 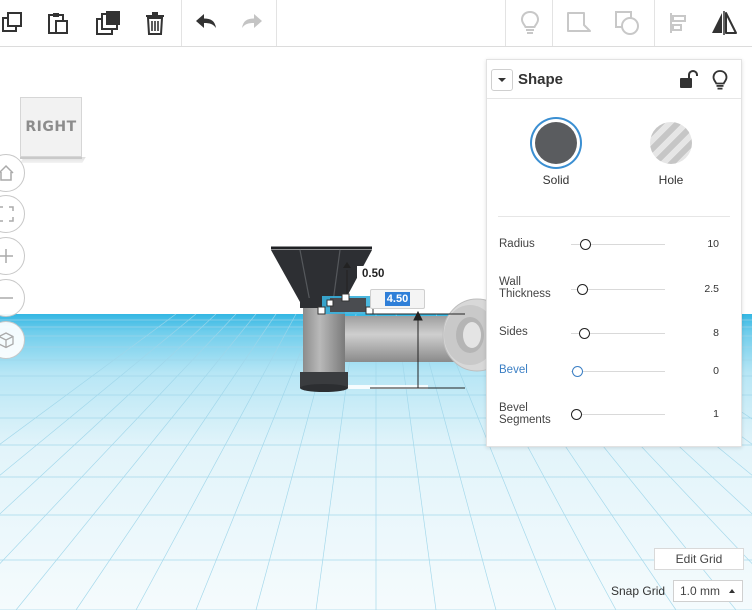 I want to click on gap-dimension-label: 0.50, so click(x=373, y=274).